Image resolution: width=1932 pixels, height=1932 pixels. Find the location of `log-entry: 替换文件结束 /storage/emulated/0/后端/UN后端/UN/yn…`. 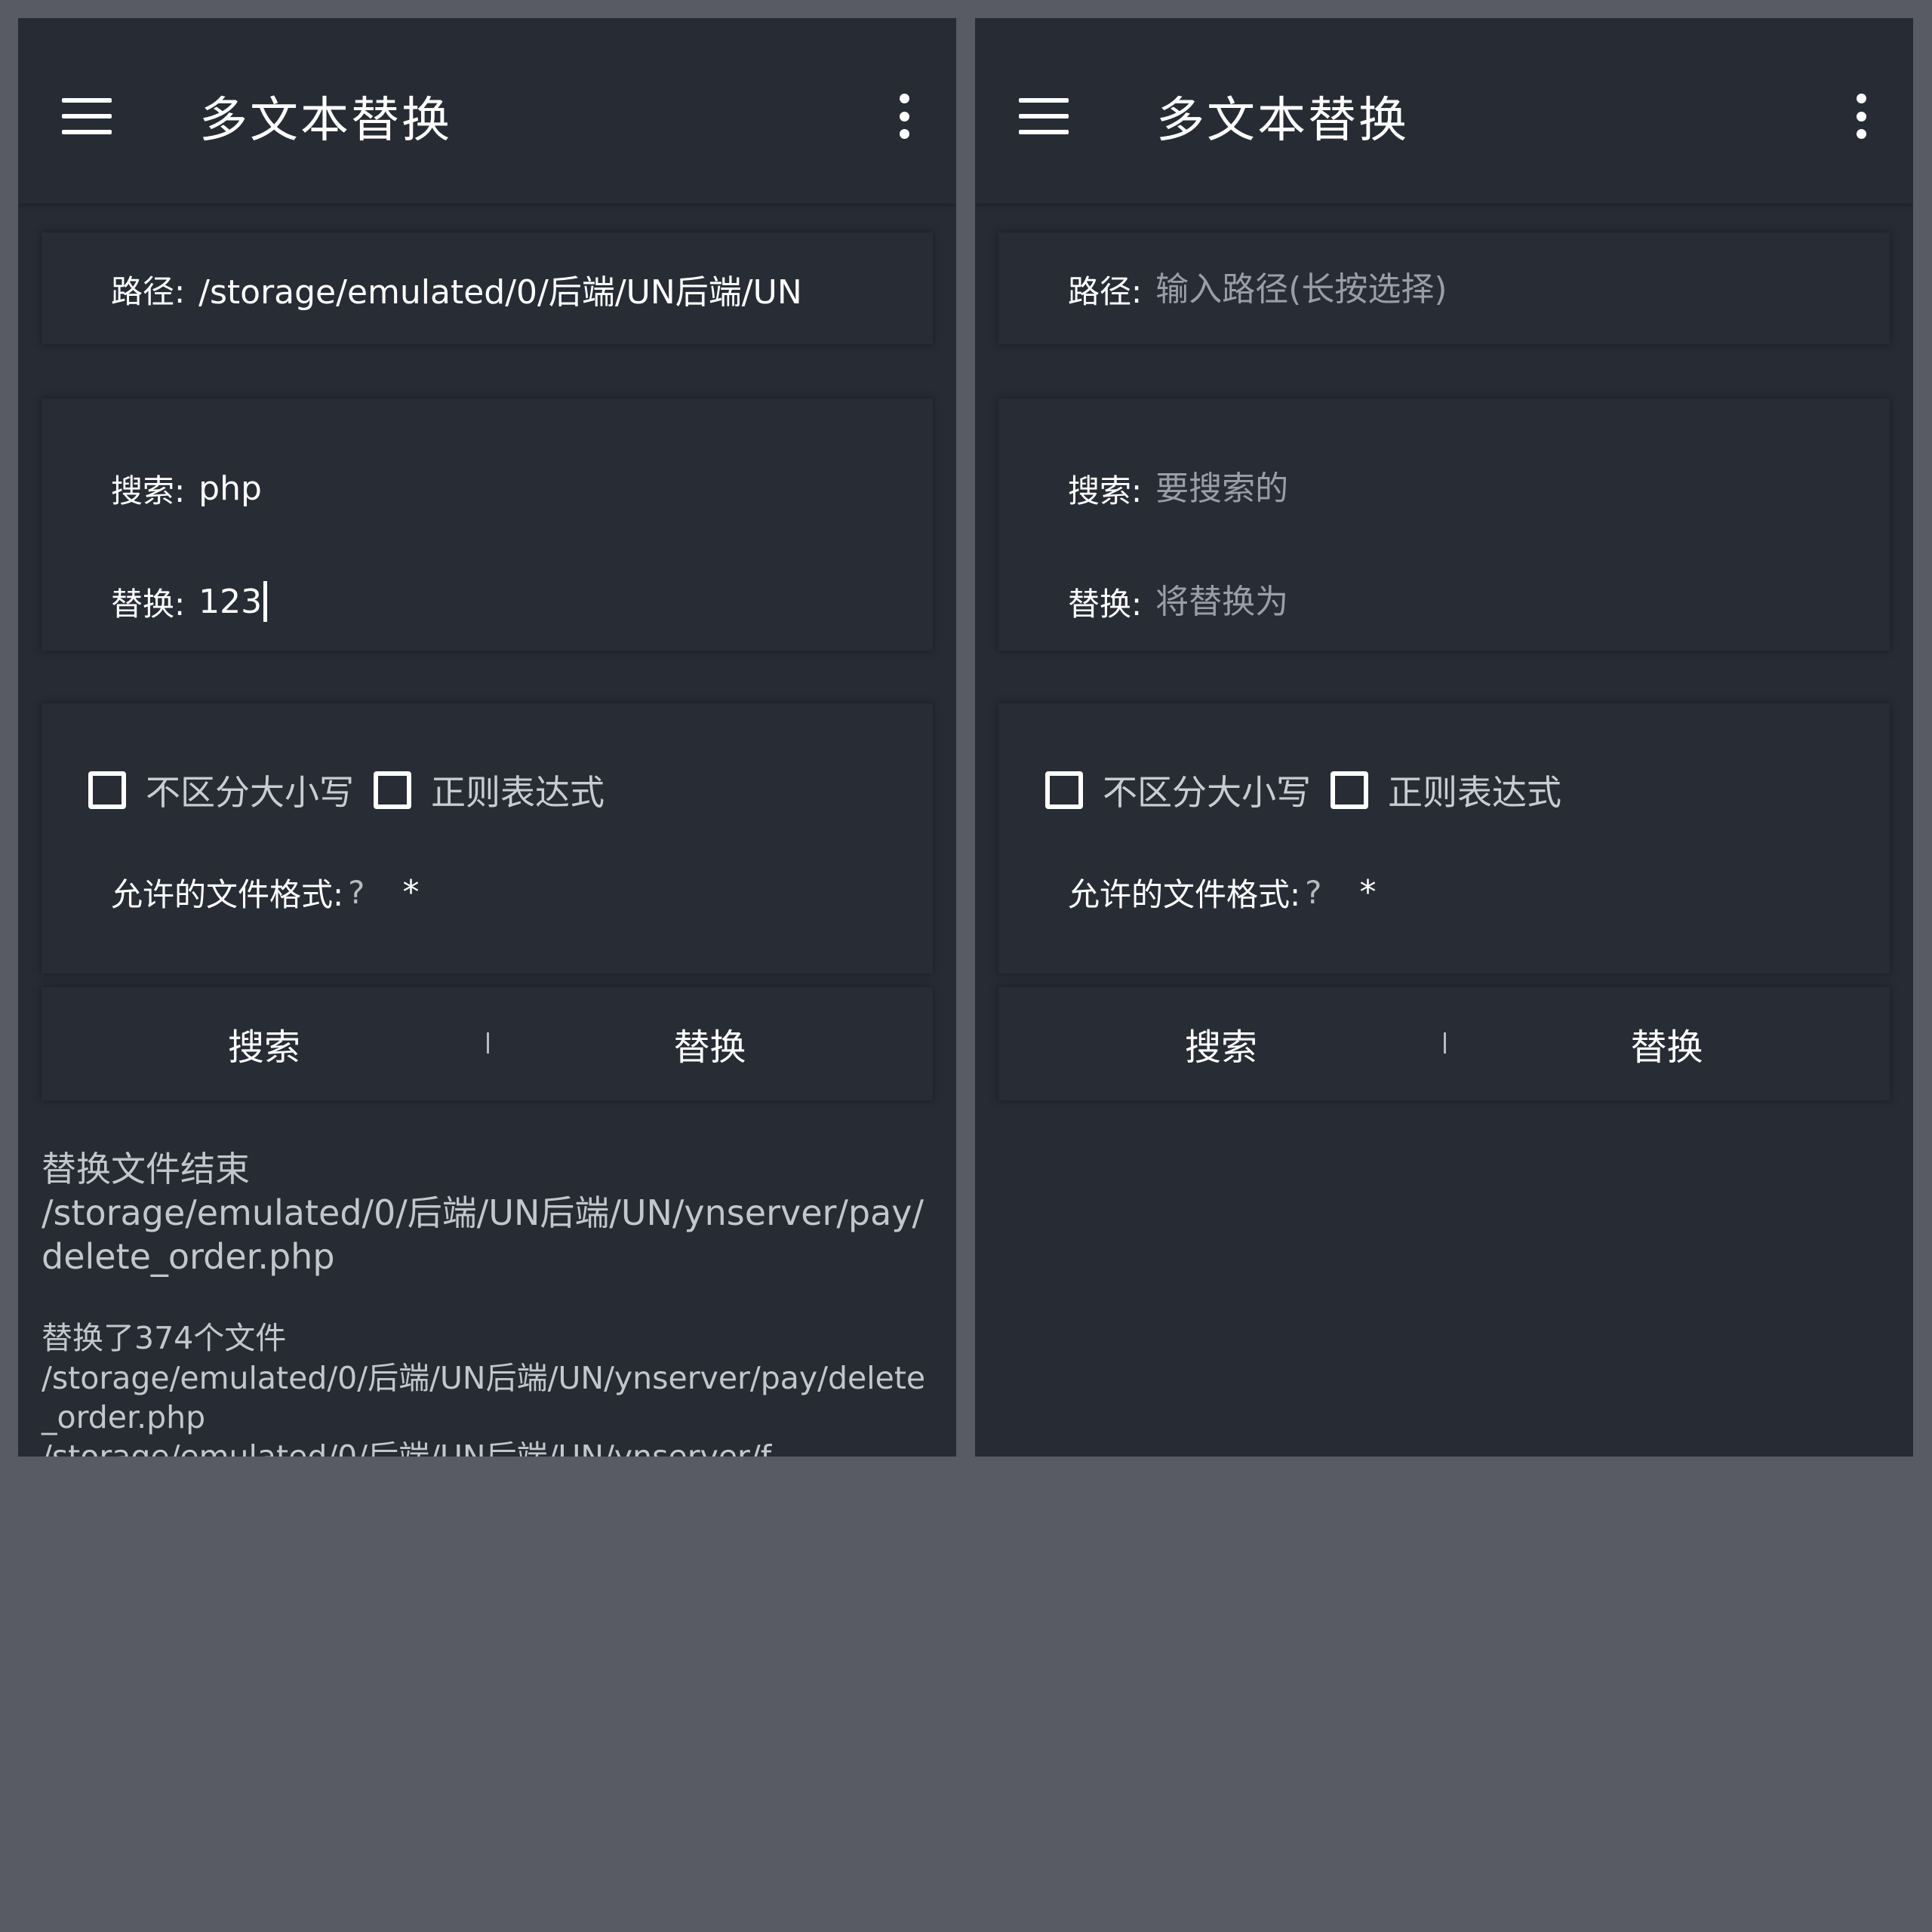

log-entry: 替换文件结束 /storage/emulated/0/后端/UN后端/UN/yn… is located at coordinates (484, 1212).